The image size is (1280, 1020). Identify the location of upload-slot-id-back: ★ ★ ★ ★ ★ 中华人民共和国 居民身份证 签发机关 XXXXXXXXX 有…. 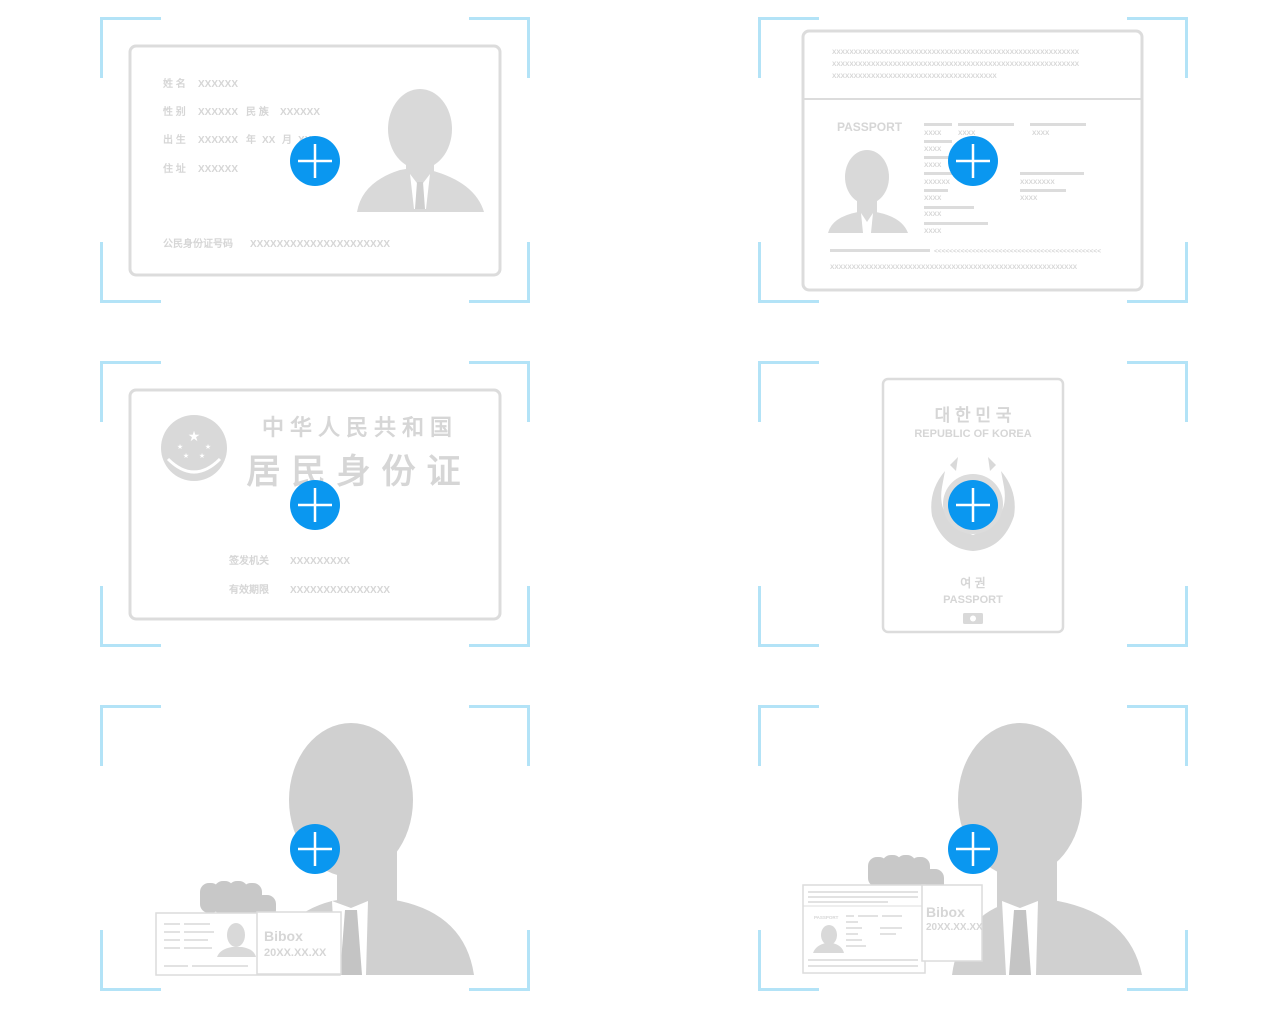
(315, 504).